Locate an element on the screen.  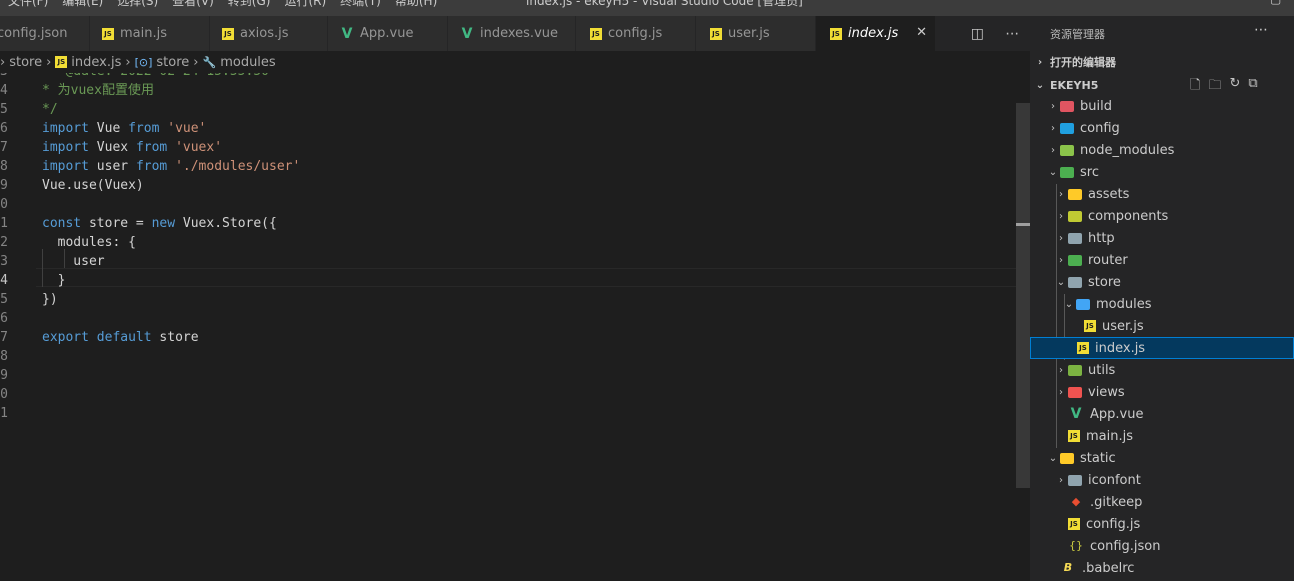
tab-index-js: JS index.js ✕ is located at coordinates (876, 33).